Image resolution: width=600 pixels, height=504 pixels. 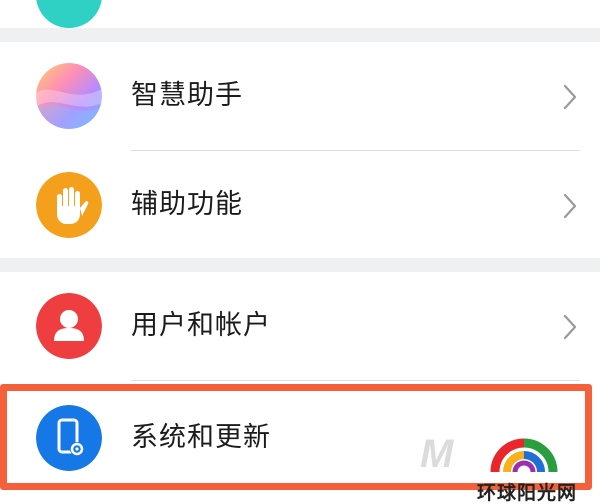 What do you see at coordinates (187, 204) in the screenshot?
I see `settings-item-label: 辅助功能` at bounding box center [187, 204].